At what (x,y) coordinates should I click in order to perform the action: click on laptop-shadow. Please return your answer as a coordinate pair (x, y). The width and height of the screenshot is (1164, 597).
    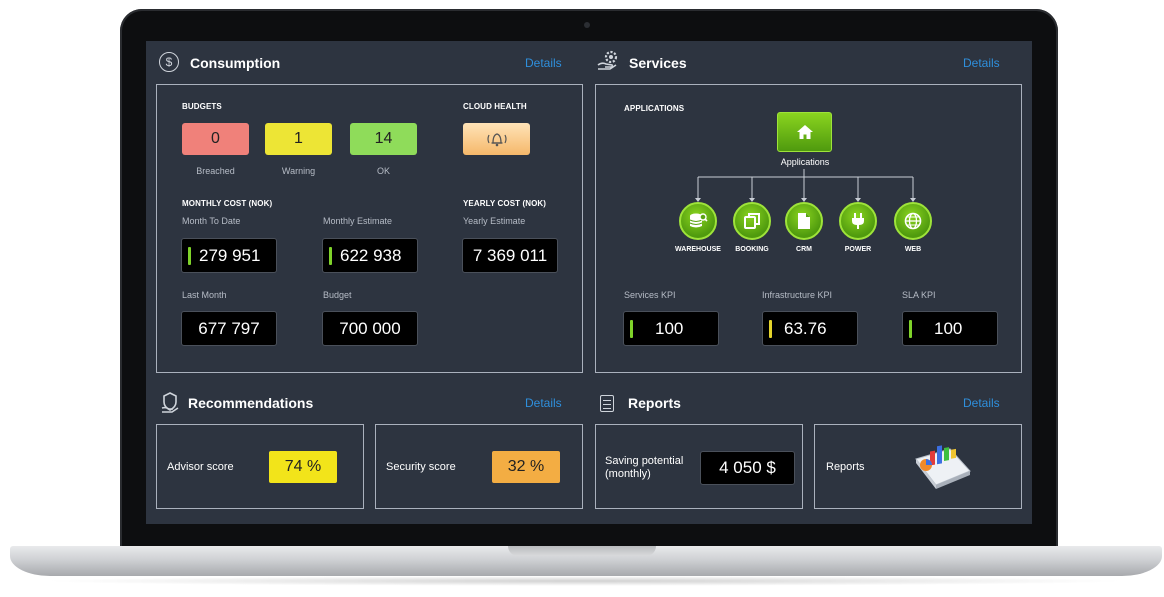
    Looking at the image, I should click on (585, 581).